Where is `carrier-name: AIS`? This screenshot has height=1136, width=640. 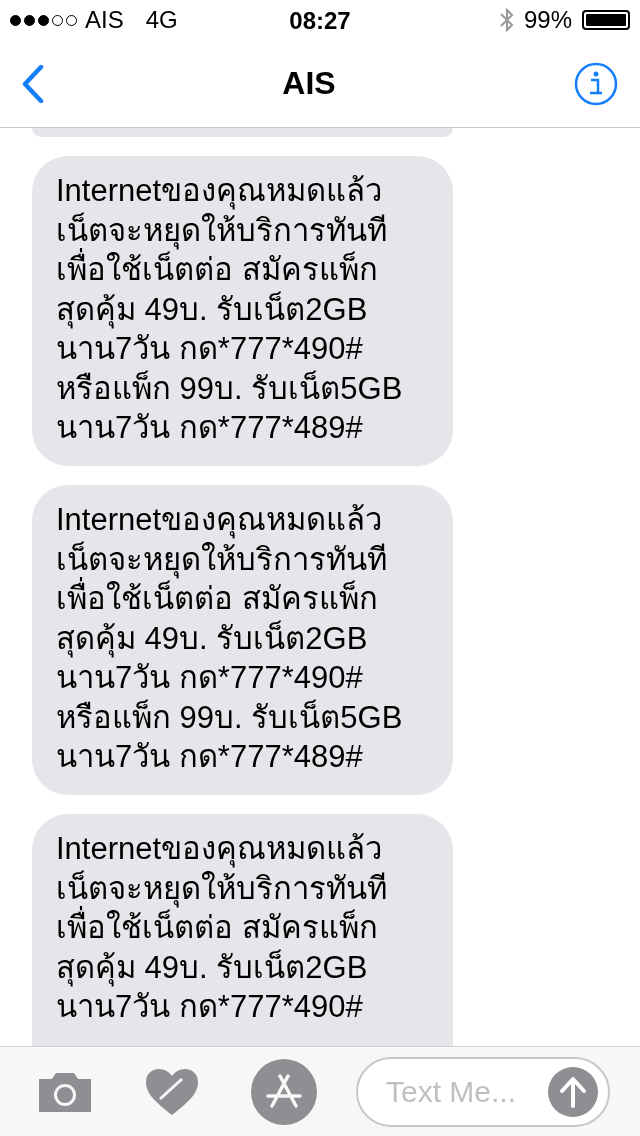 carrier-name: AIS is located at coordinates (104, 20).